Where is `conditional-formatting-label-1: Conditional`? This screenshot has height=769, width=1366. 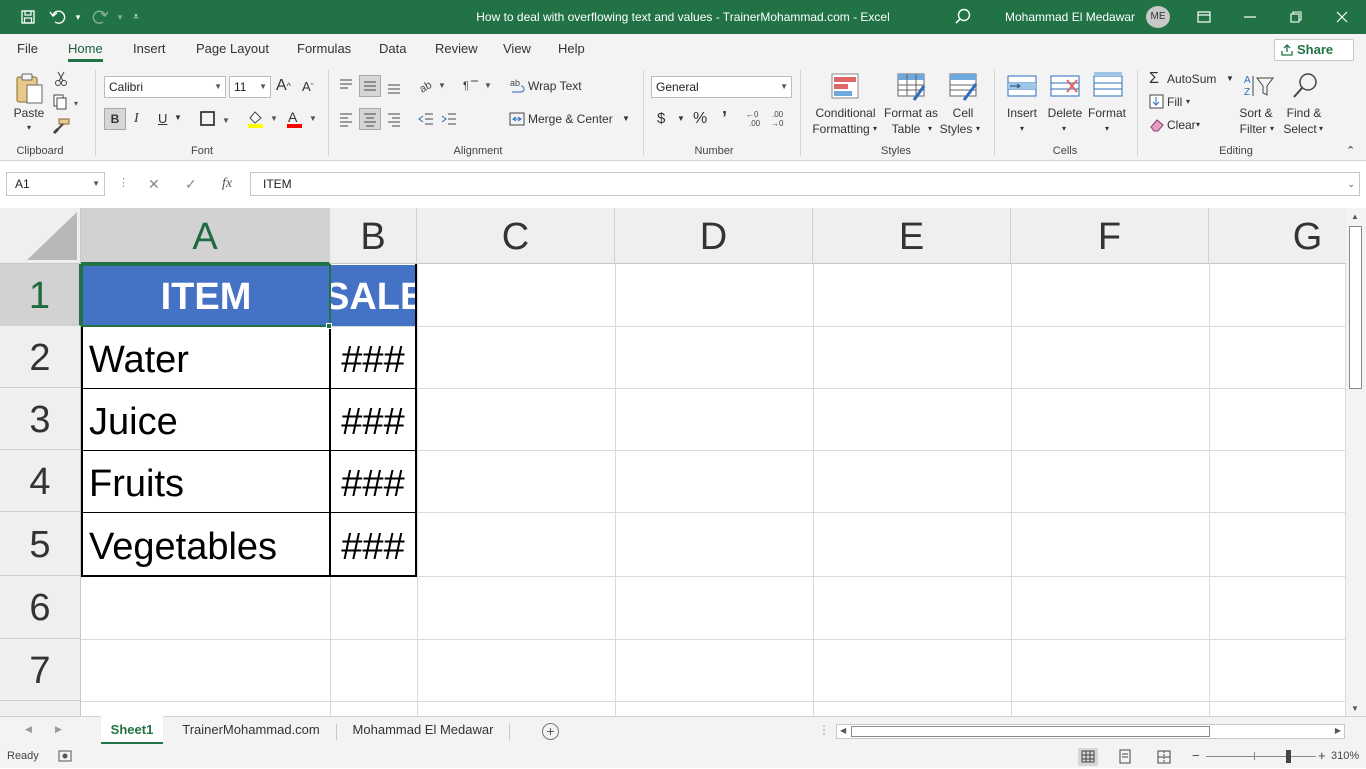
conditional-formatting-label-1: Conditional is located at coordinates (845, 113).